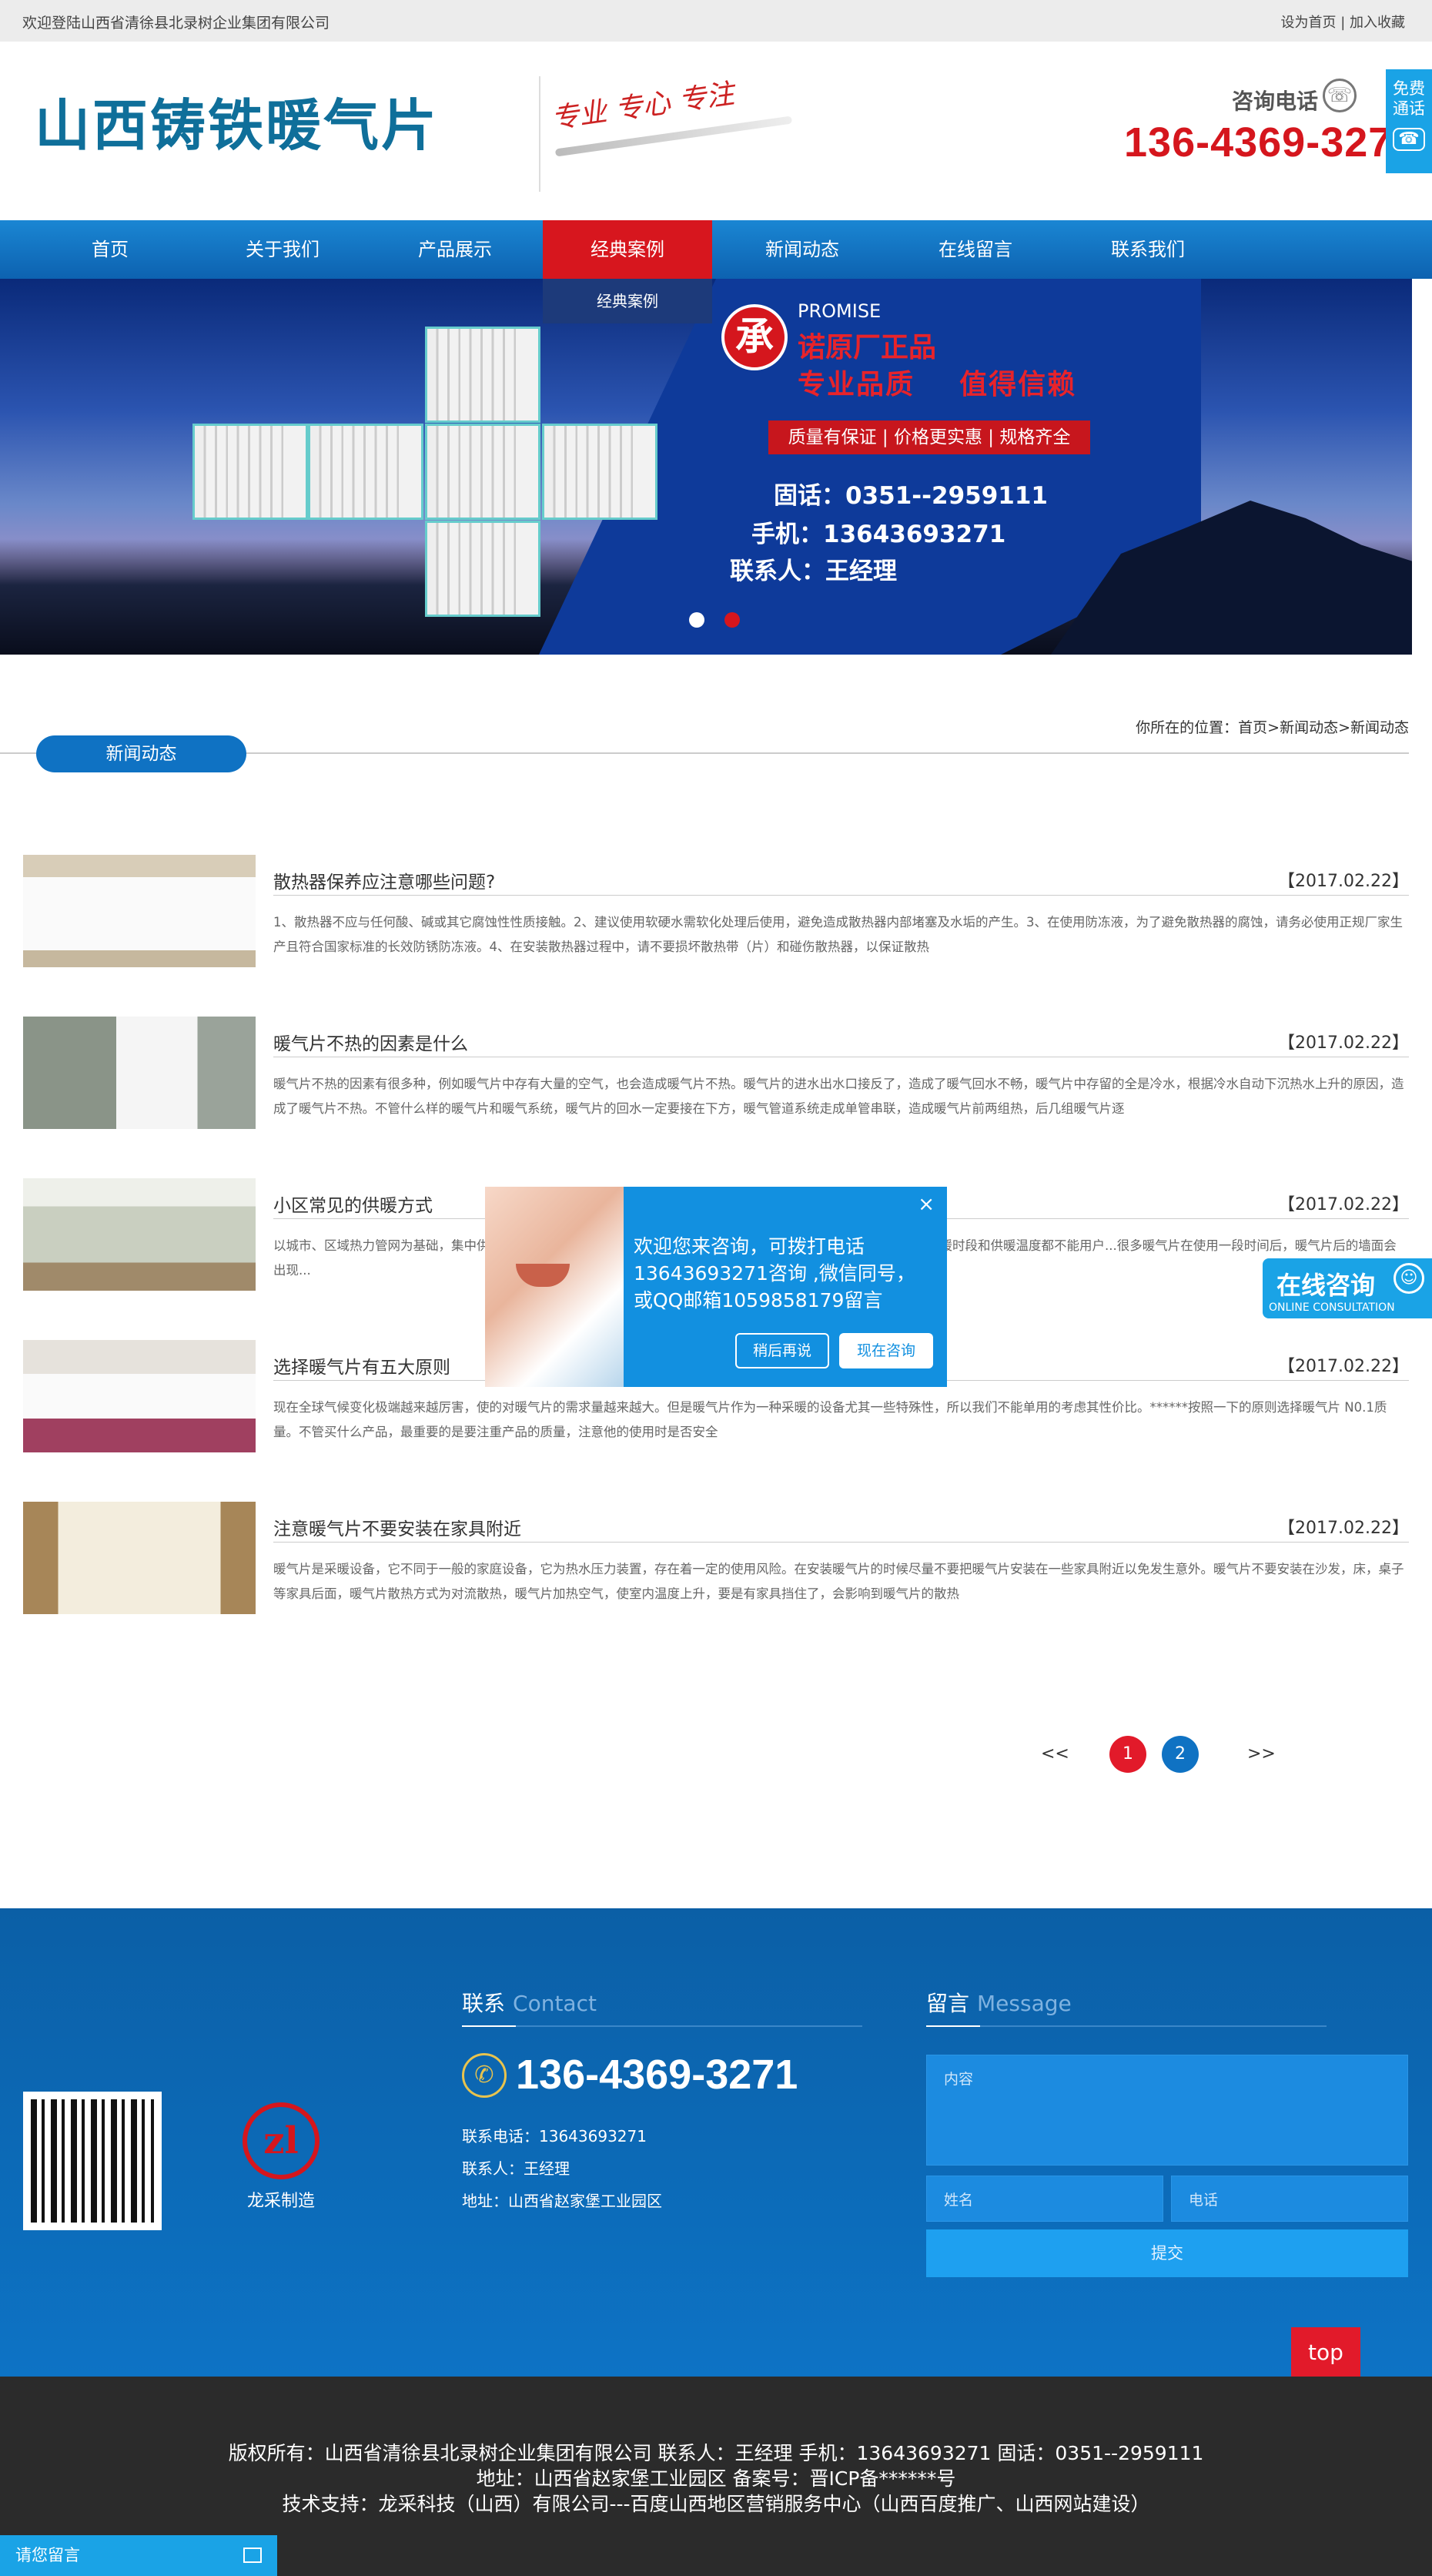 Image resolution: width=1432 pixels, height=2576 pixels. Describe the element at coordinates (948, 2003) in the screenshot. I see `footer-message-title-cn: 留言` at that location.